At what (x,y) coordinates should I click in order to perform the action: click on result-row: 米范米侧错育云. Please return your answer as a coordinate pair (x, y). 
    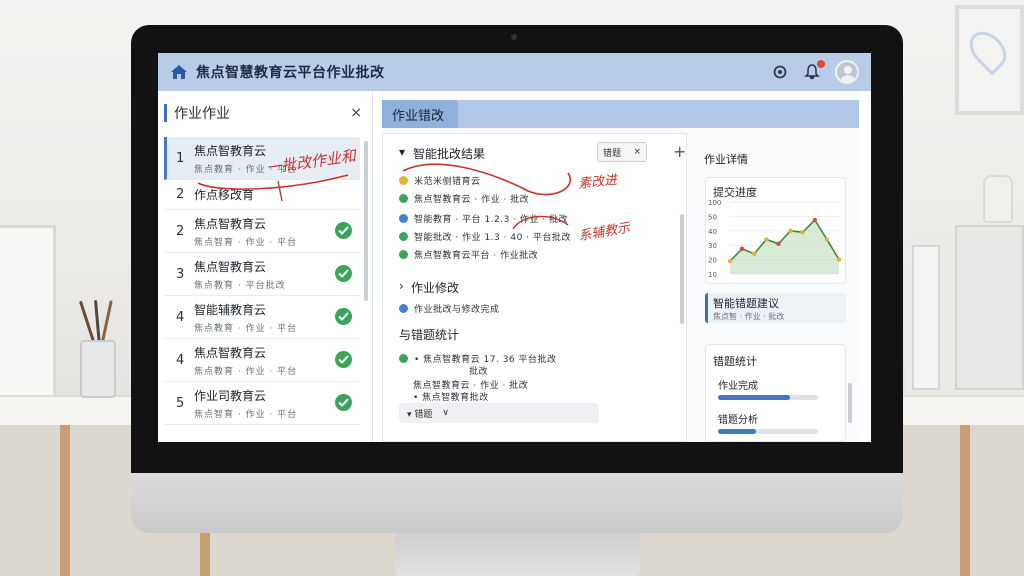
    Looking at the image, I should click on (440, 180).